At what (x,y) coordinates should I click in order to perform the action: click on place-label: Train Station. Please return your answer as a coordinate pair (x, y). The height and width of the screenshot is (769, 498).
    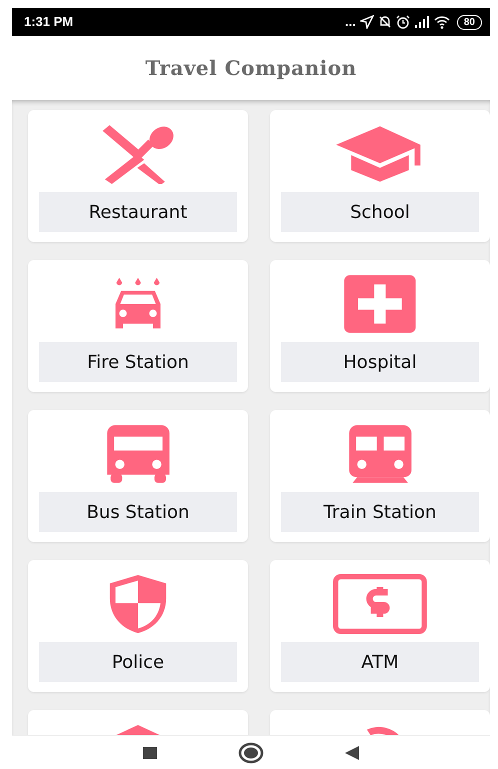
    Looking at the image, I should click on (380, 512).